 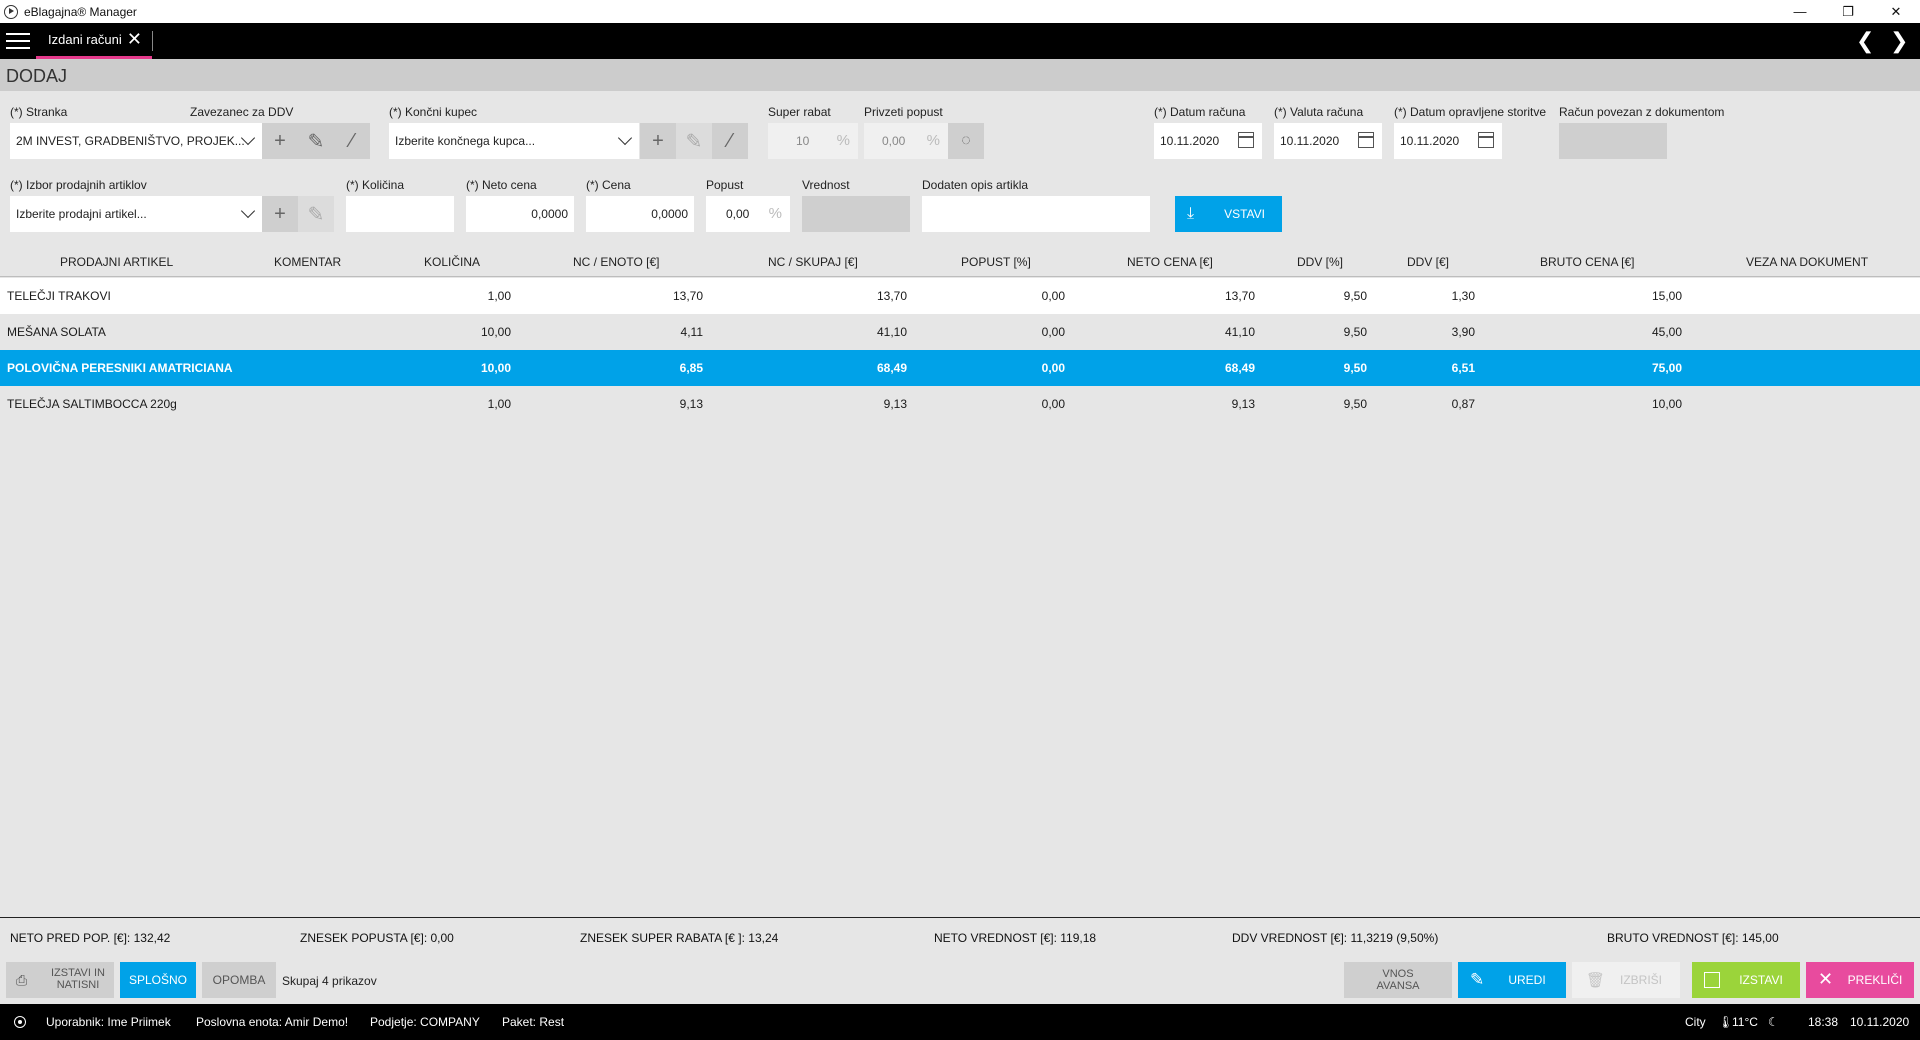 I want to click on clear-kupec-button: ⁄, so click(x=730, y=141).